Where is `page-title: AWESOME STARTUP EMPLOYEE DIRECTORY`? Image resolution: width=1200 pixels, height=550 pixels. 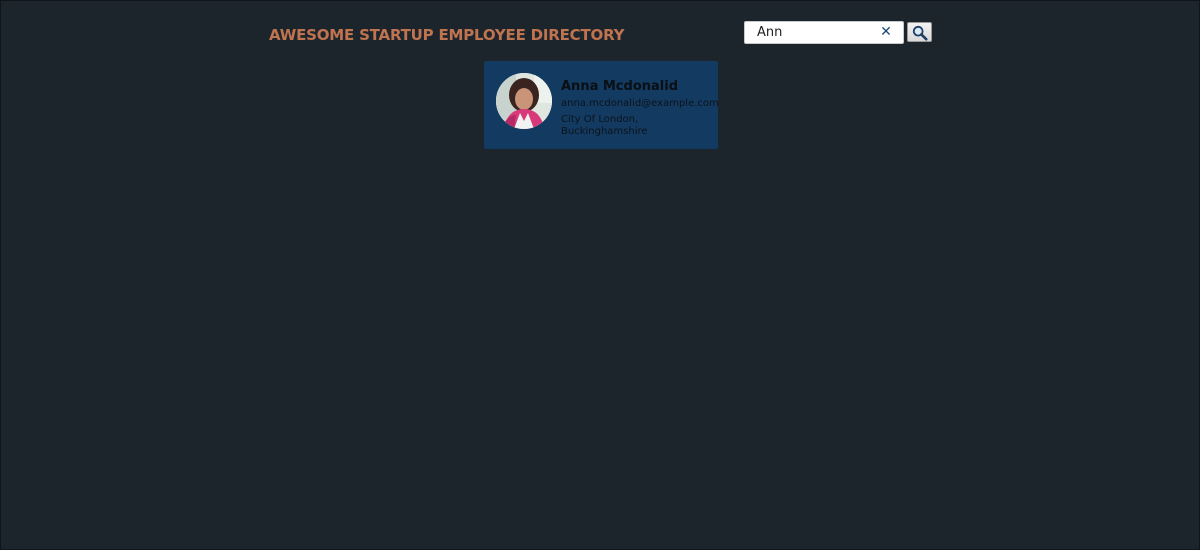
page-title: AWESOME STARTUP EMPLOYEE DIRECTORY is located at coordinates (447, 35).